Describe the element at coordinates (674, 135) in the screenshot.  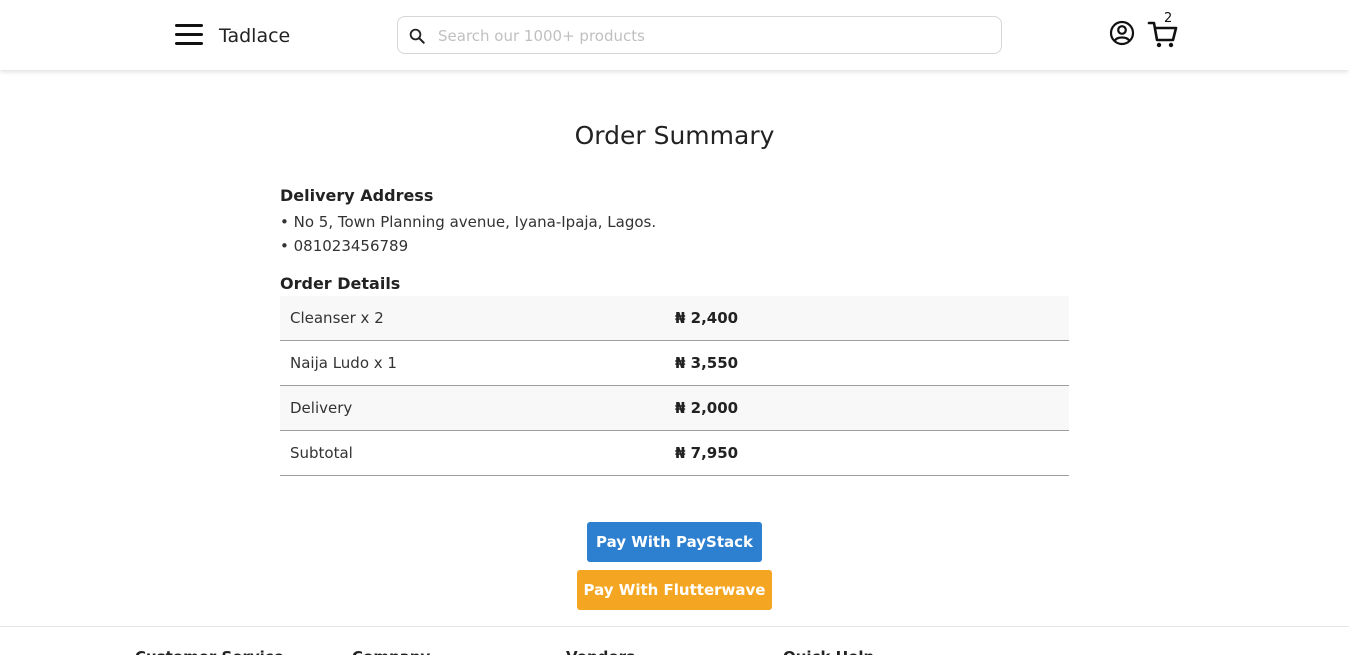
I see `page-title: Order Summary` at that location.